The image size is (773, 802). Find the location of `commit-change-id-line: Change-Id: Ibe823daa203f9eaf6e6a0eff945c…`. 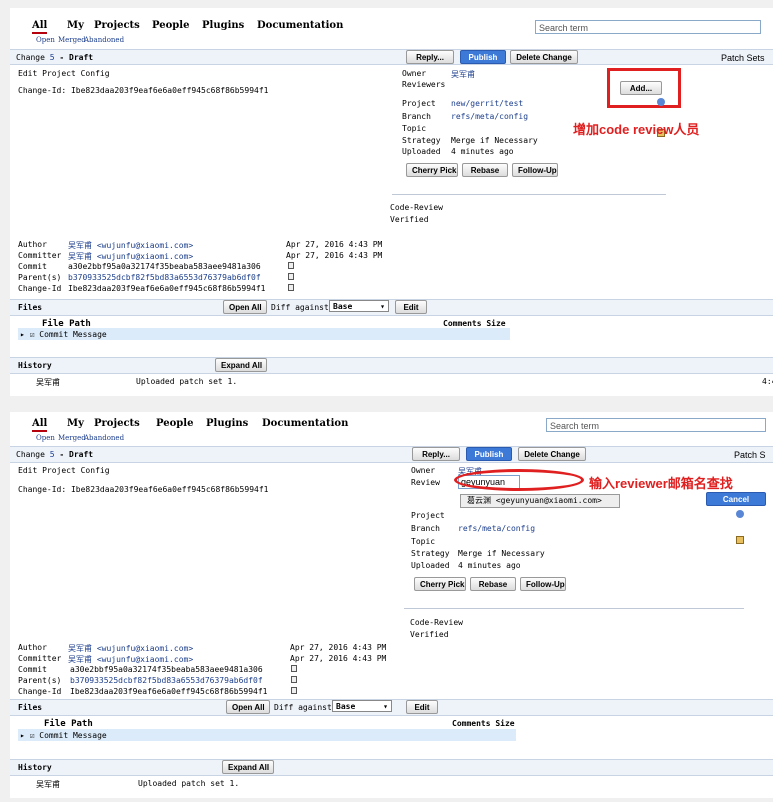

commit-change-id-line: Change-Id: Ibe823daa203f9eaf6e6a0eff945c… is located at coordinates (143, 489).